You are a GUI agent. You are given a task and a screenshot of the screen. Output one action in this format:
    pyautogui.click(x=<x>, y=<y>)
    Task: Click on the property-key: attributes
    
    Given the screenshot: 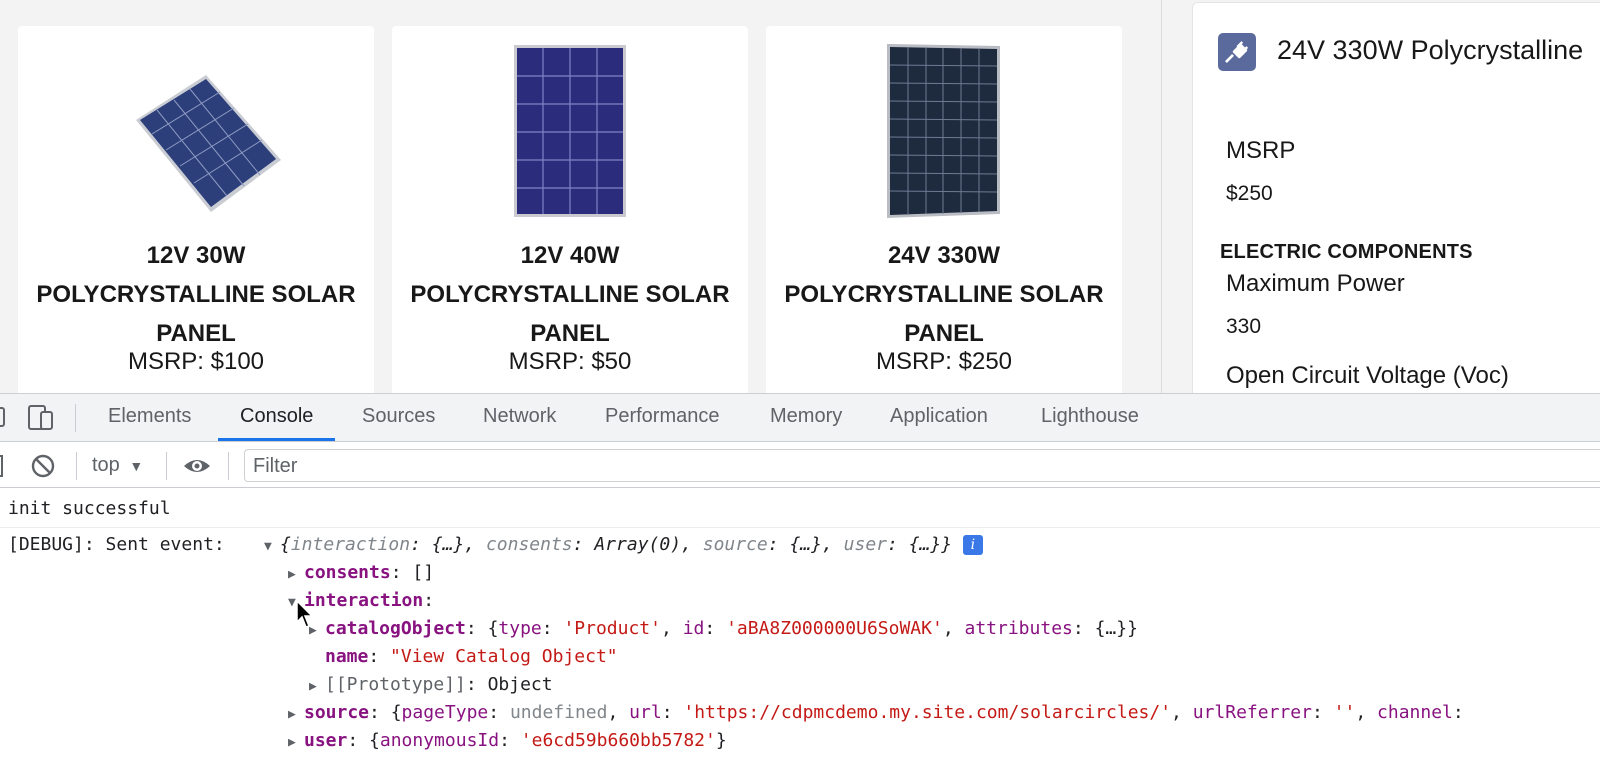 What is the action you would take?
    pyautogui.click(x=1018, y=628)
    